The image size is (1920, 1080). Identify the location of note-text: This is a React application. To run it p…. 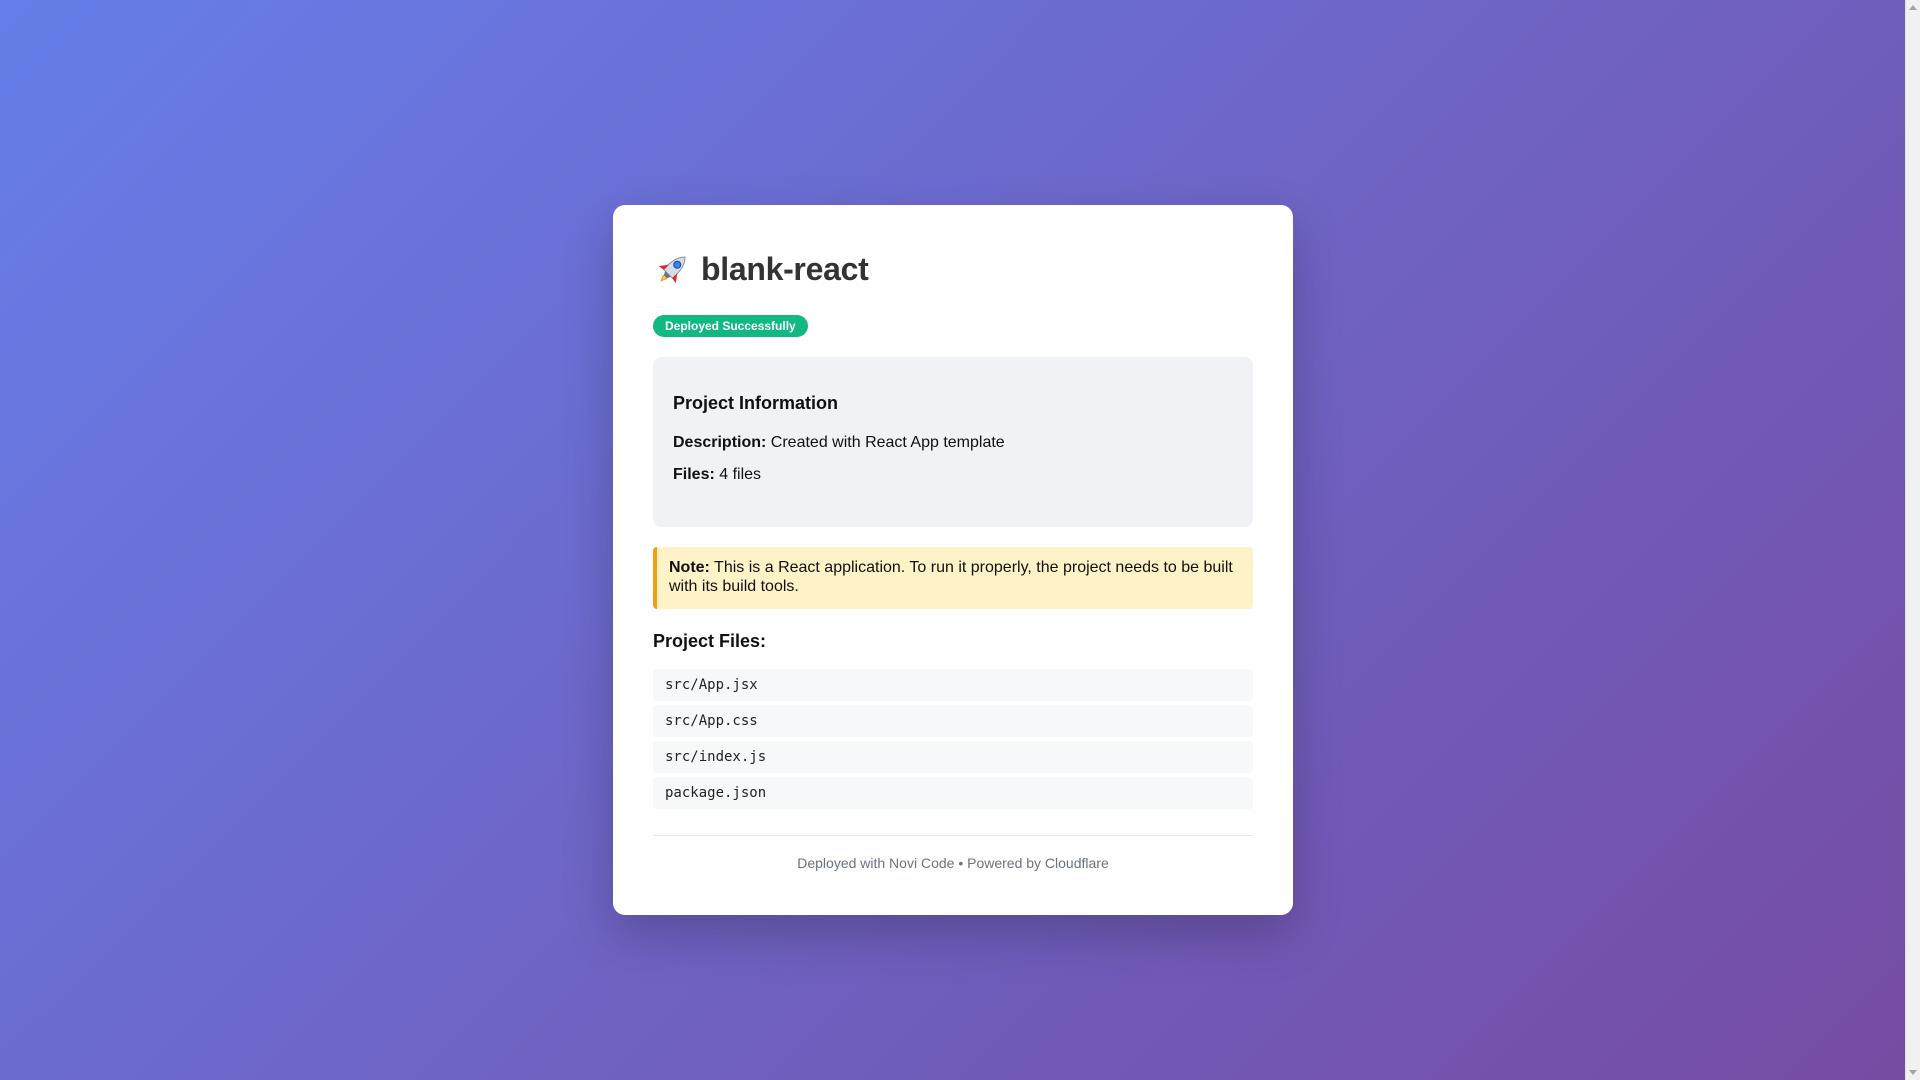
(951, 577).